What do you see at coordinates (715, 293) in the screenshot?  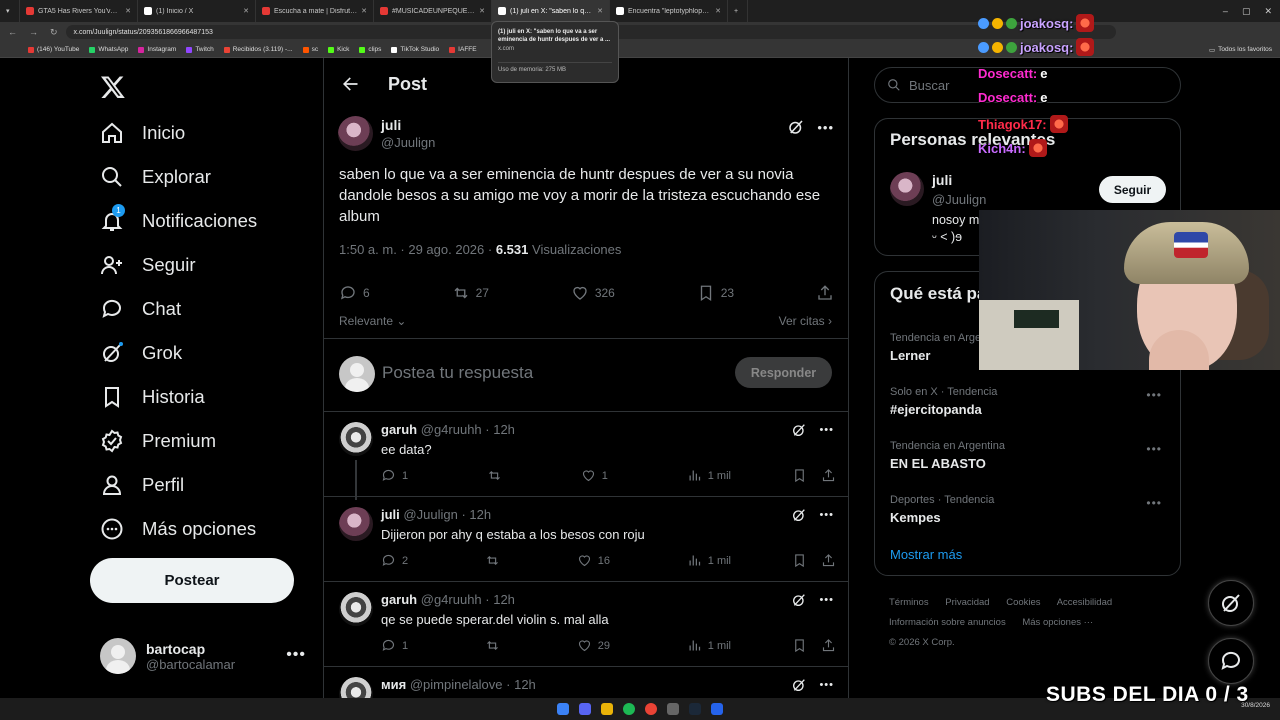 I see `bookmark-button: 23` at bounding box center [715, 293].